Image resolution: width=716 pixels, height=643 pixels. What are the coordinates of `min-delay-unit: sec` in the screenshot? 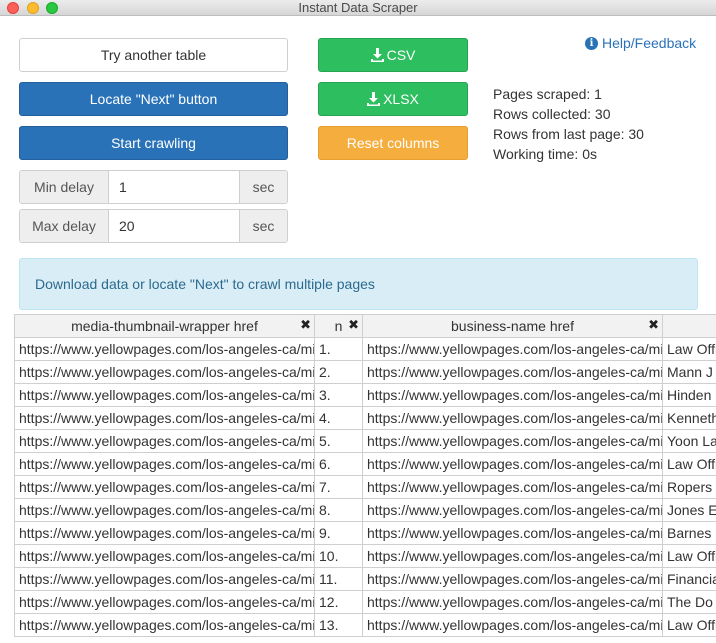 It's located at (263, 187).